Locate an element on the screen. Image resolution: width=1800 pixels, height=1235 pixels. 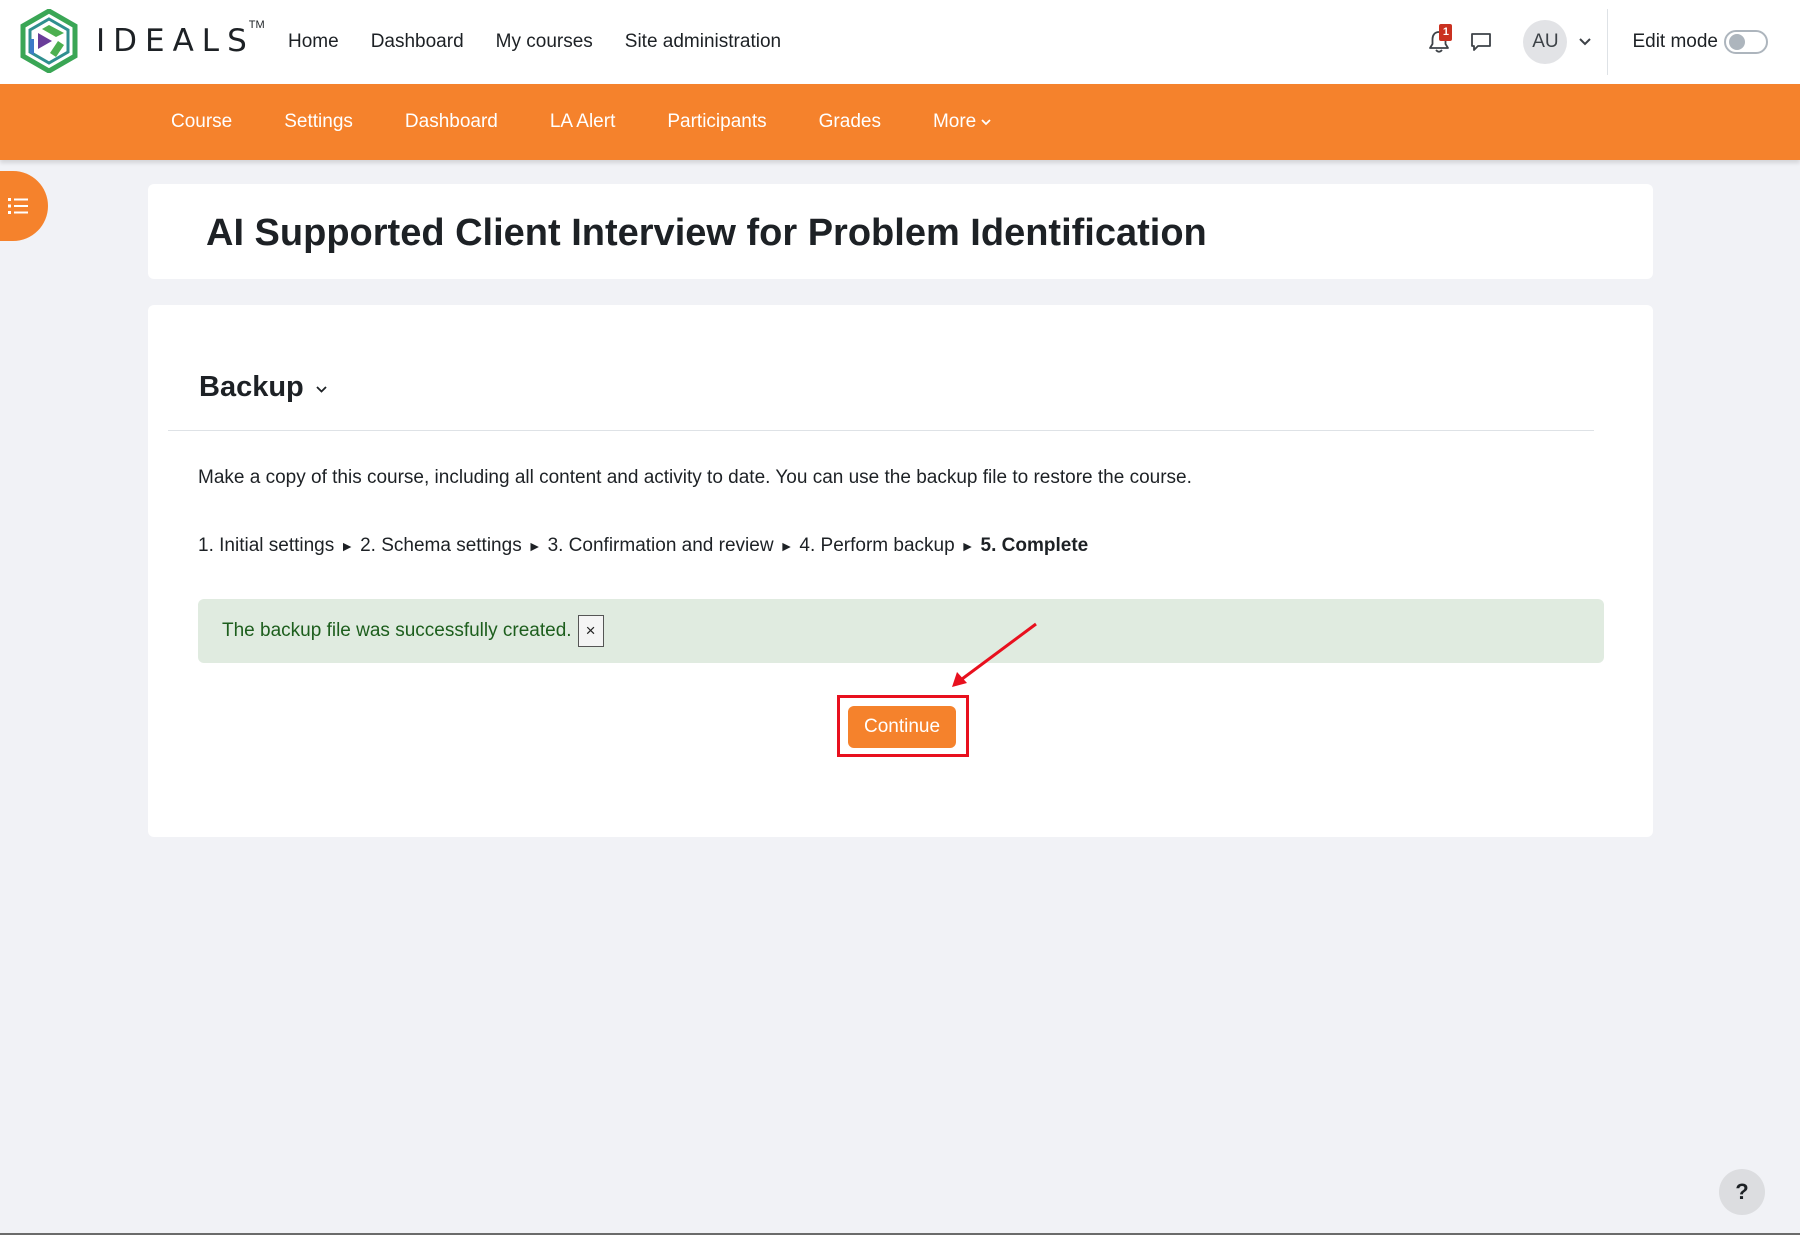
tab-settings: Settings is located at coordinates (318, 122).